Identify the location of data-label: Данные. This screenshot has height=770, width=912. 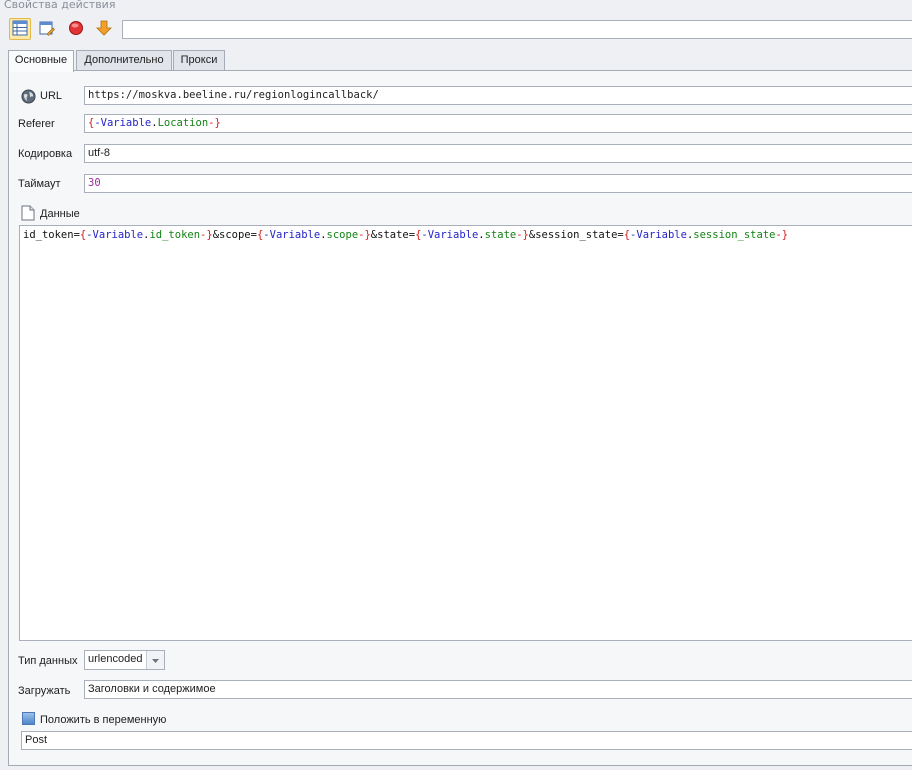
(60, 214).